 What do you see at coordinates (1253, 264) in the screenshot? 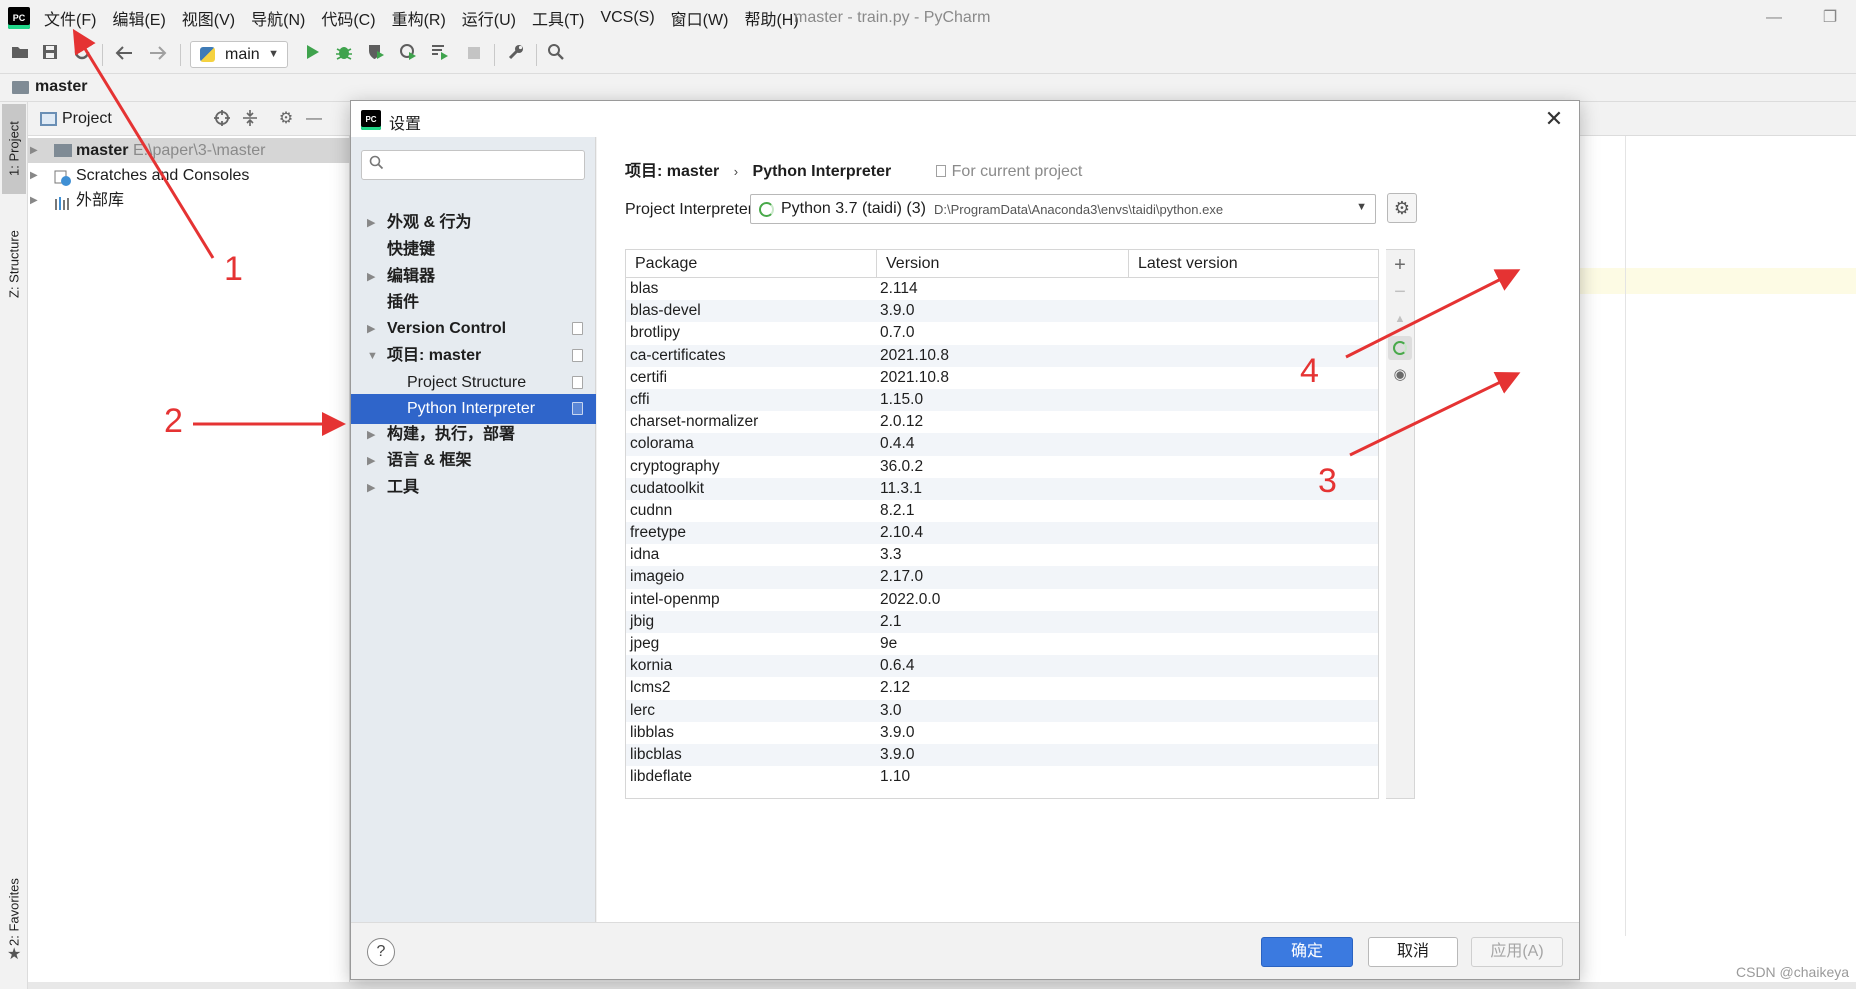
I see `column-header-latest-version: Latest version` at bounding box center [1253, 264].